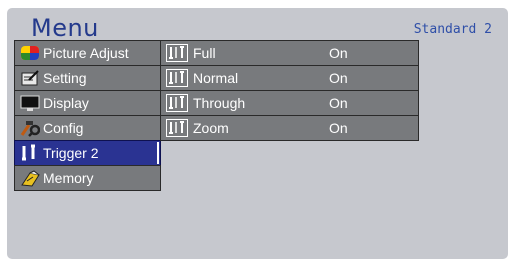  Describe the element at coordinates (87, 78) in the screenshot. I see `menu-item-setting: Setting` at that location.